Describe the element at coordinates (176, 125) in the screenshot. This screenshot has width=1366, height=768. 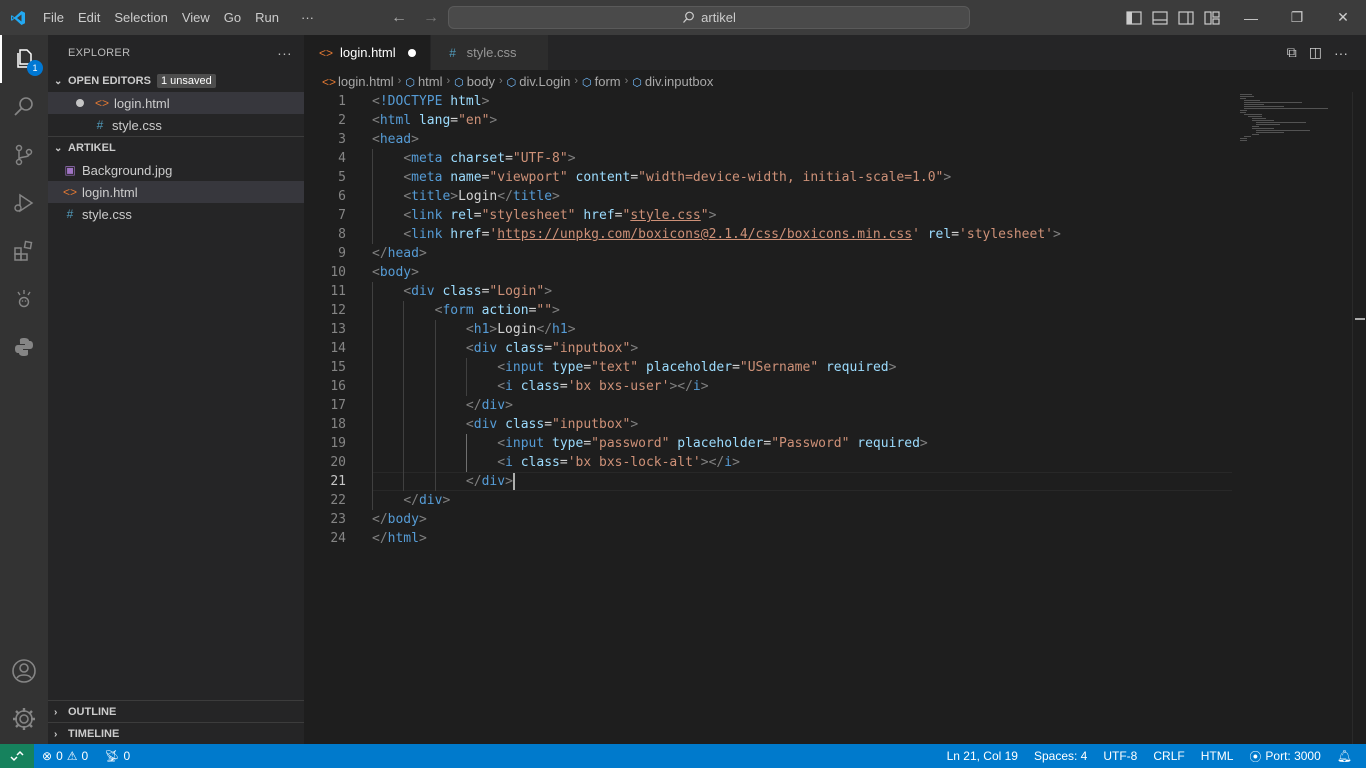
I see `open-editor-item-style-css: # style.css` at that location.